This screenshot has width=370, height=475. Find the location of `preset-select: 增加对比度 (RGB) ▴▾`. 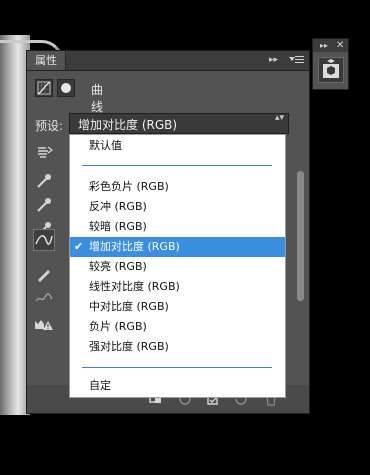

preset-select: 增加对比度 (RGB) ▴▾ is located at coordinates (179, 123).